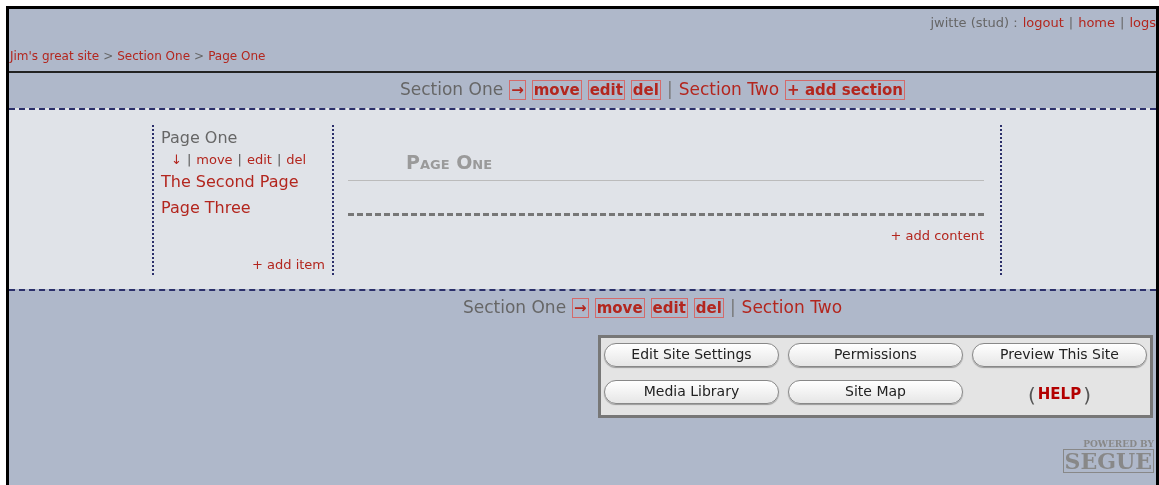 The height and width of the screenshot is (485, 1159). What do you see at coordinates (937, 235) in the screenshot?
I see `add-content-link: + add content` at bounding box center [937, 235].